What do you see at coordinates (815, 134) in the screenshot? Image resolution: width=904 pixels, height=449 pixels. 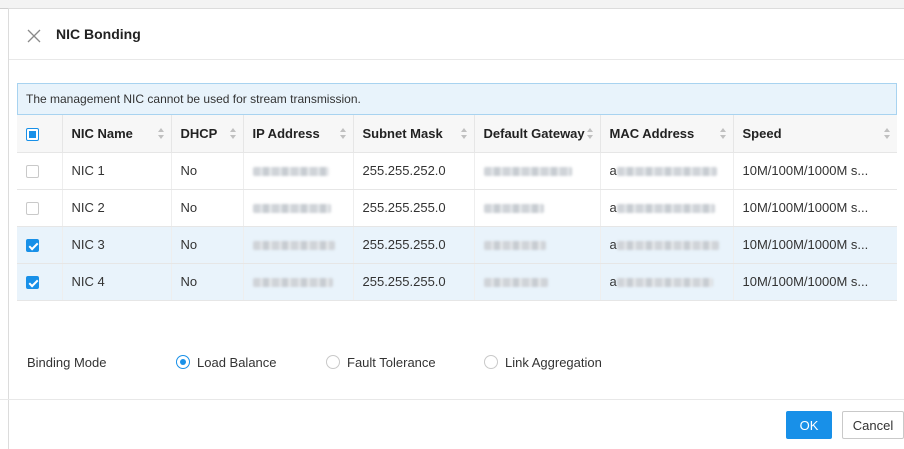 I see `column-header-speed: Speed` at bounding box center [815, 134].